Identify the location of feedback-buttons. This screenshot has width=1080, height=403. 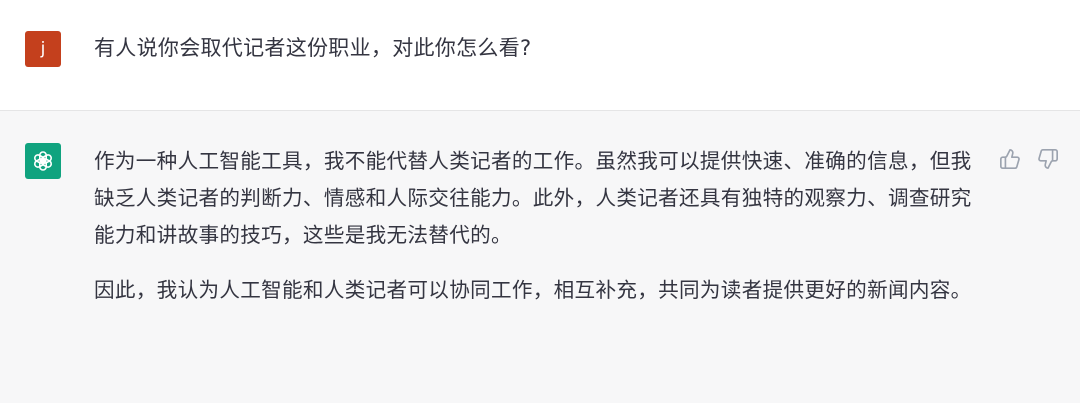
(1029, 159).